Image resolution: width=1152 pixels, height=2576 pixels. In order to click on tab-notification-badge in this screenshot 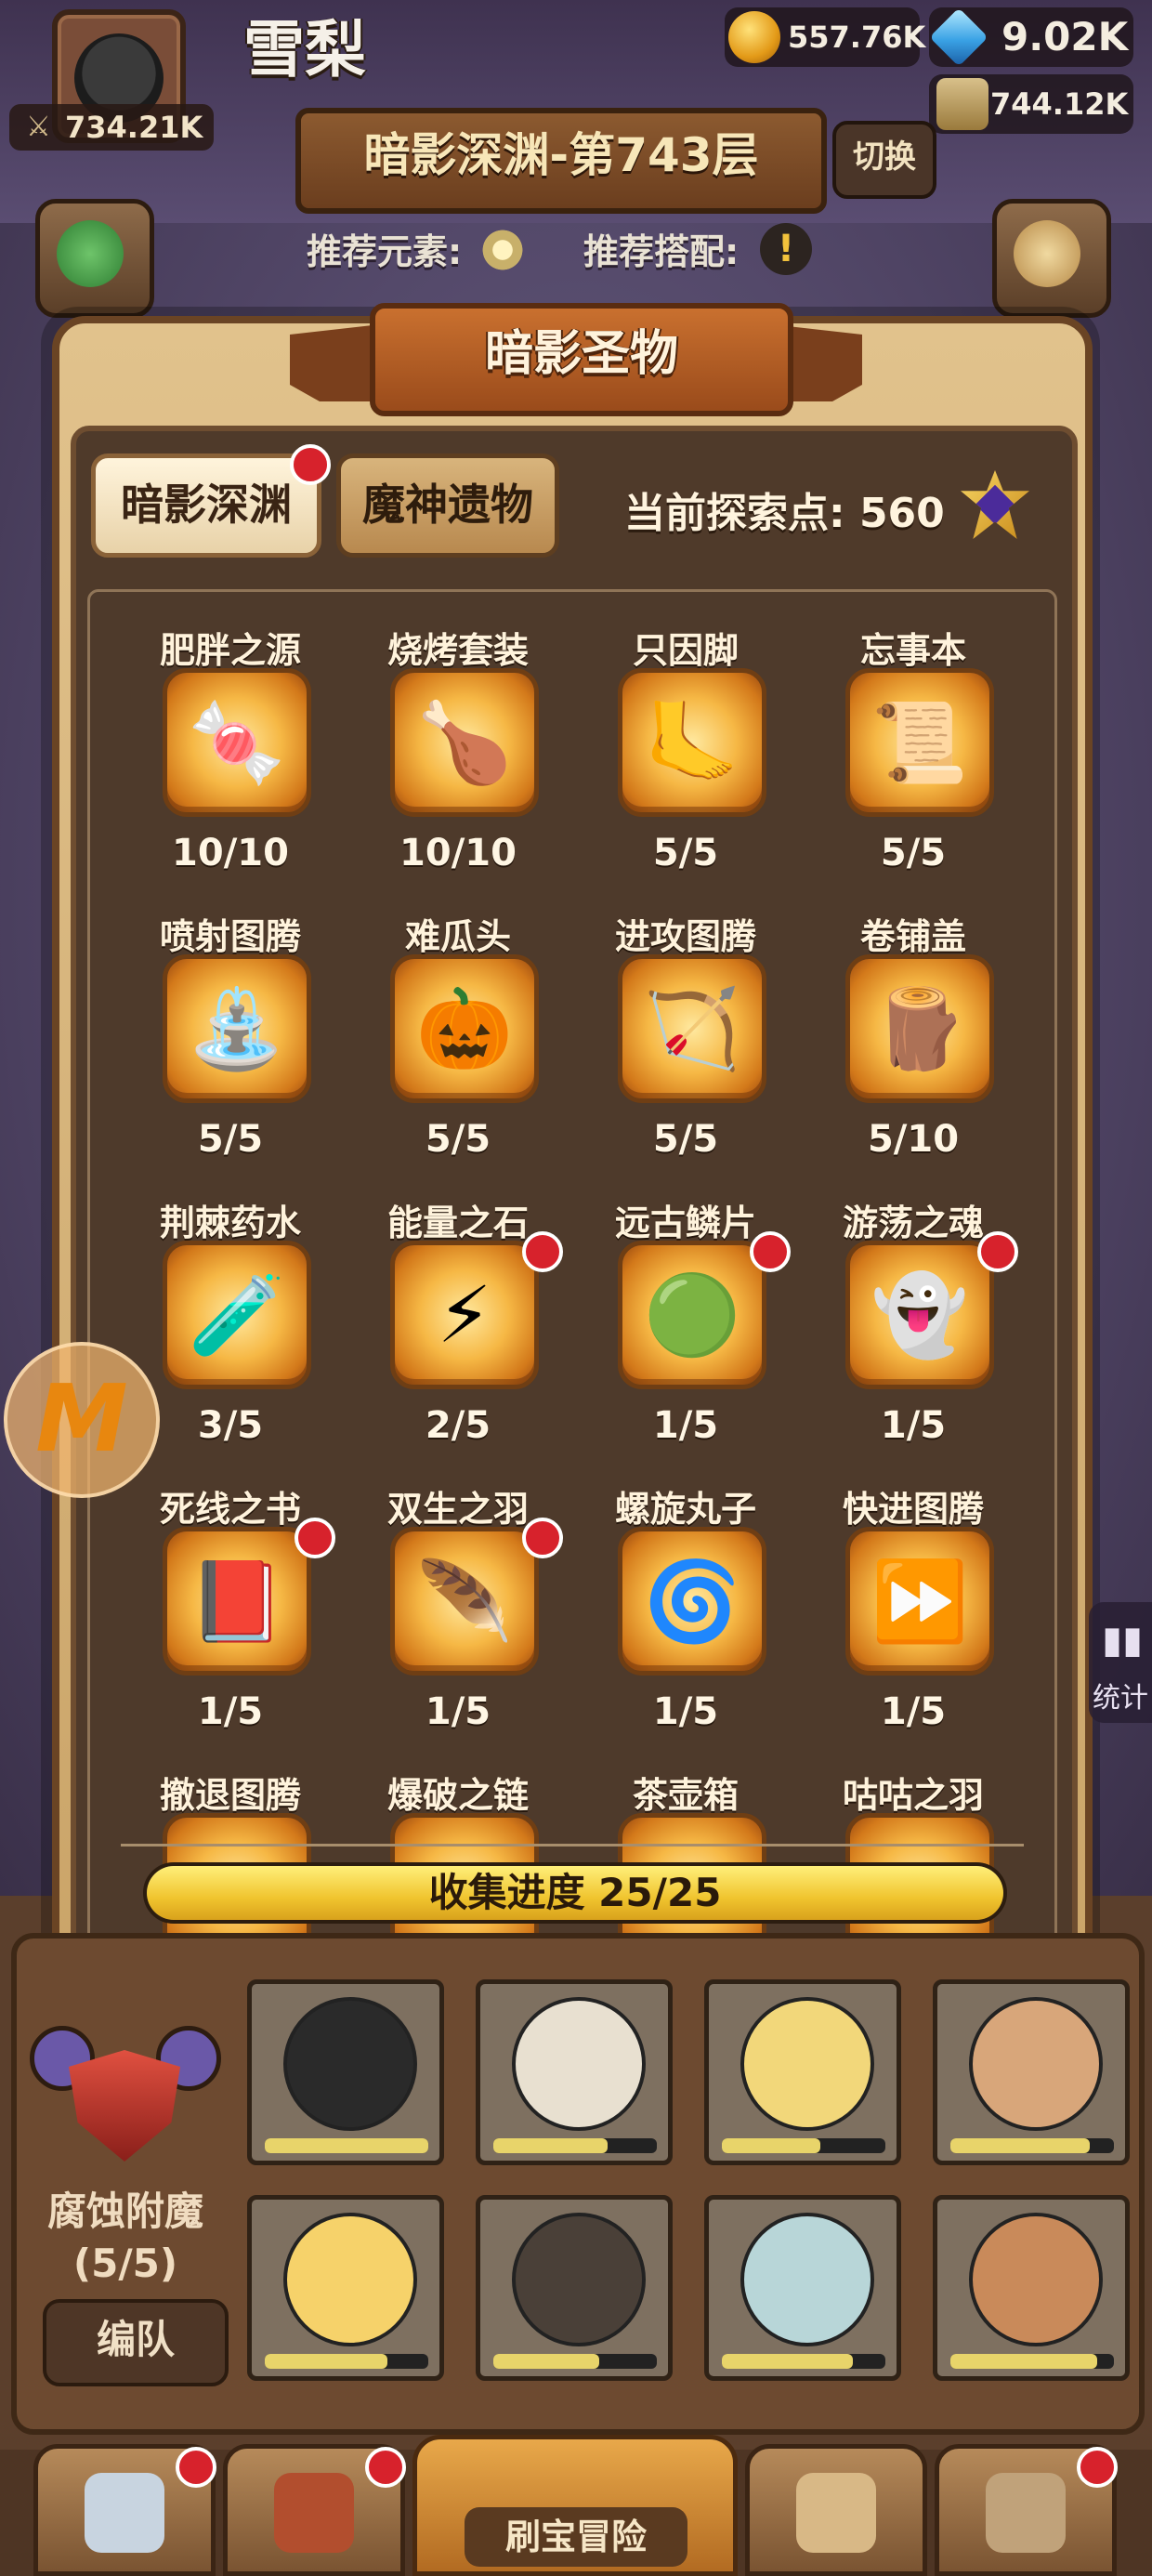, I will do `click(310, 464)`.